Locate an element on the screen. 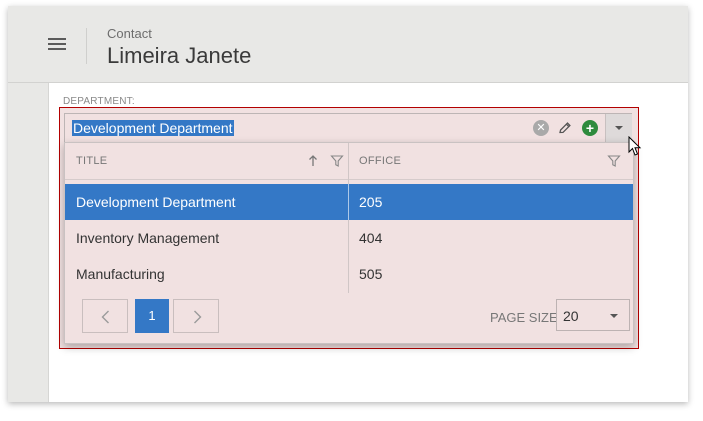 The height and width of the screenshot is (421, 703). page-size-select: 20 is located at coordinates (593, 315).